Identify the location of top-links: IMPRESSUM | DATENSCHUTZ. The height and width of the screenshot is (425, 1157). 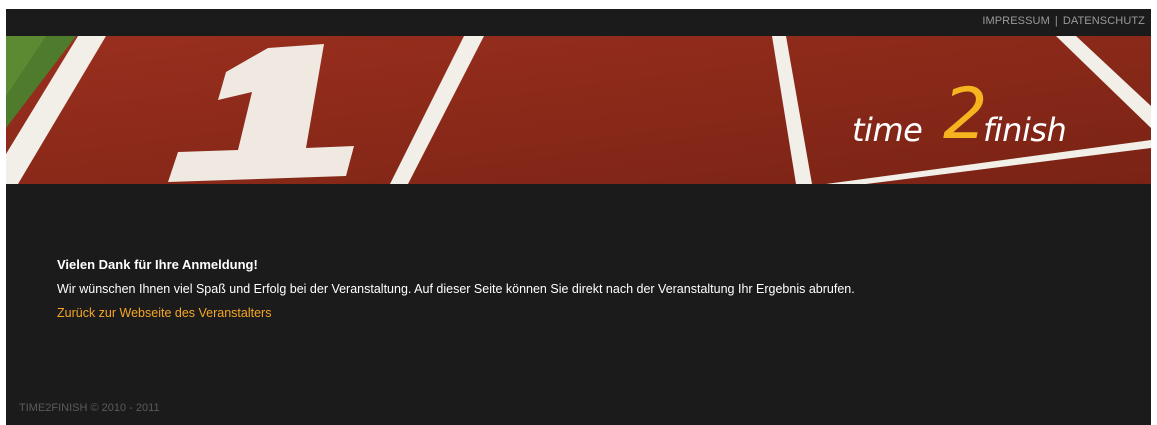
(1063, 21).